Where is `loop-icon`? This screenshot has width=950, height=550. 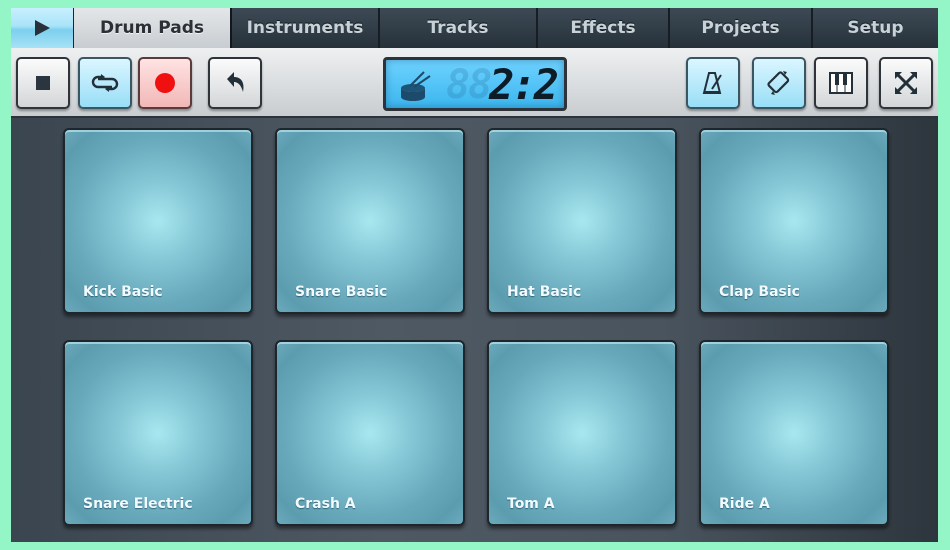 loop-icon is located at coordinates (105, 83).